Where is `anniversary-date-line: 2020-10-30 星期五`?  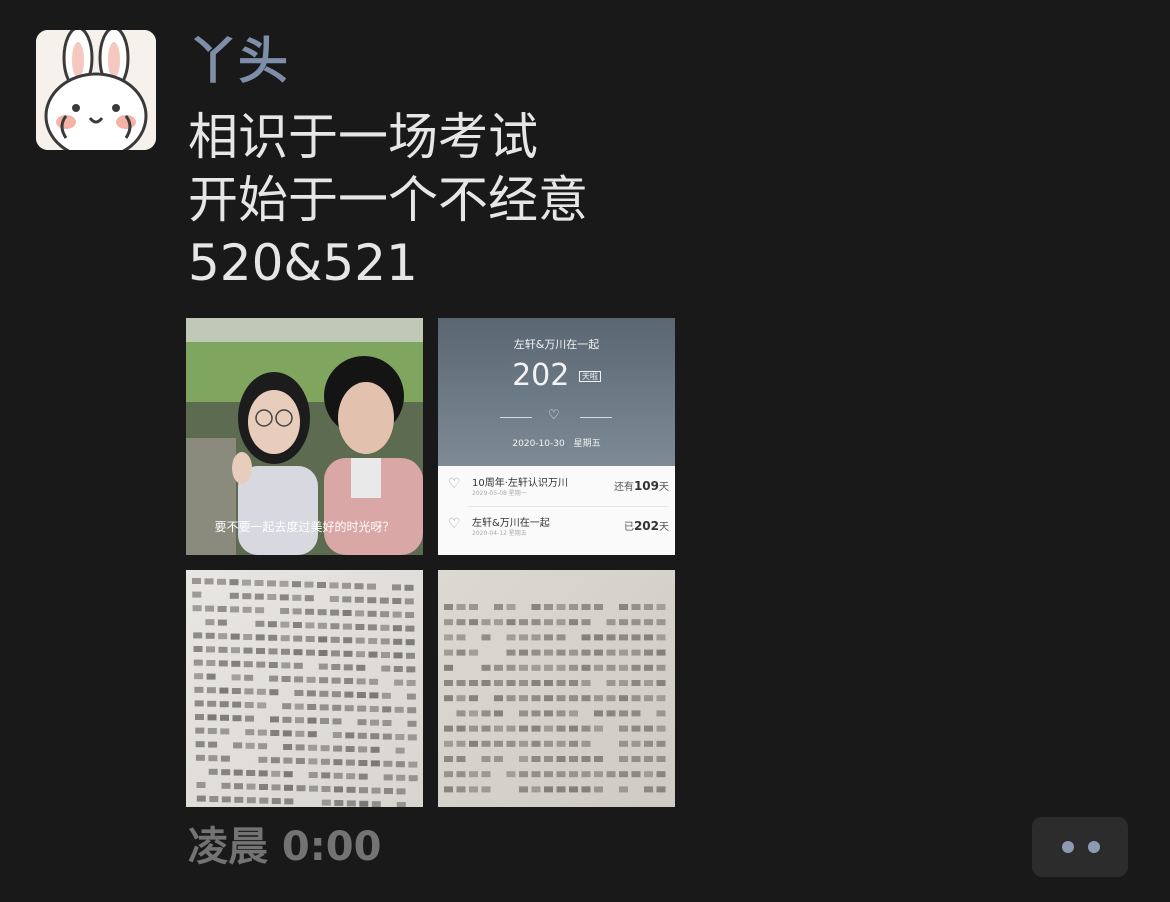 anniversary-date-line: 2020-10-30 星期五 is located at coordinates (556, 442).